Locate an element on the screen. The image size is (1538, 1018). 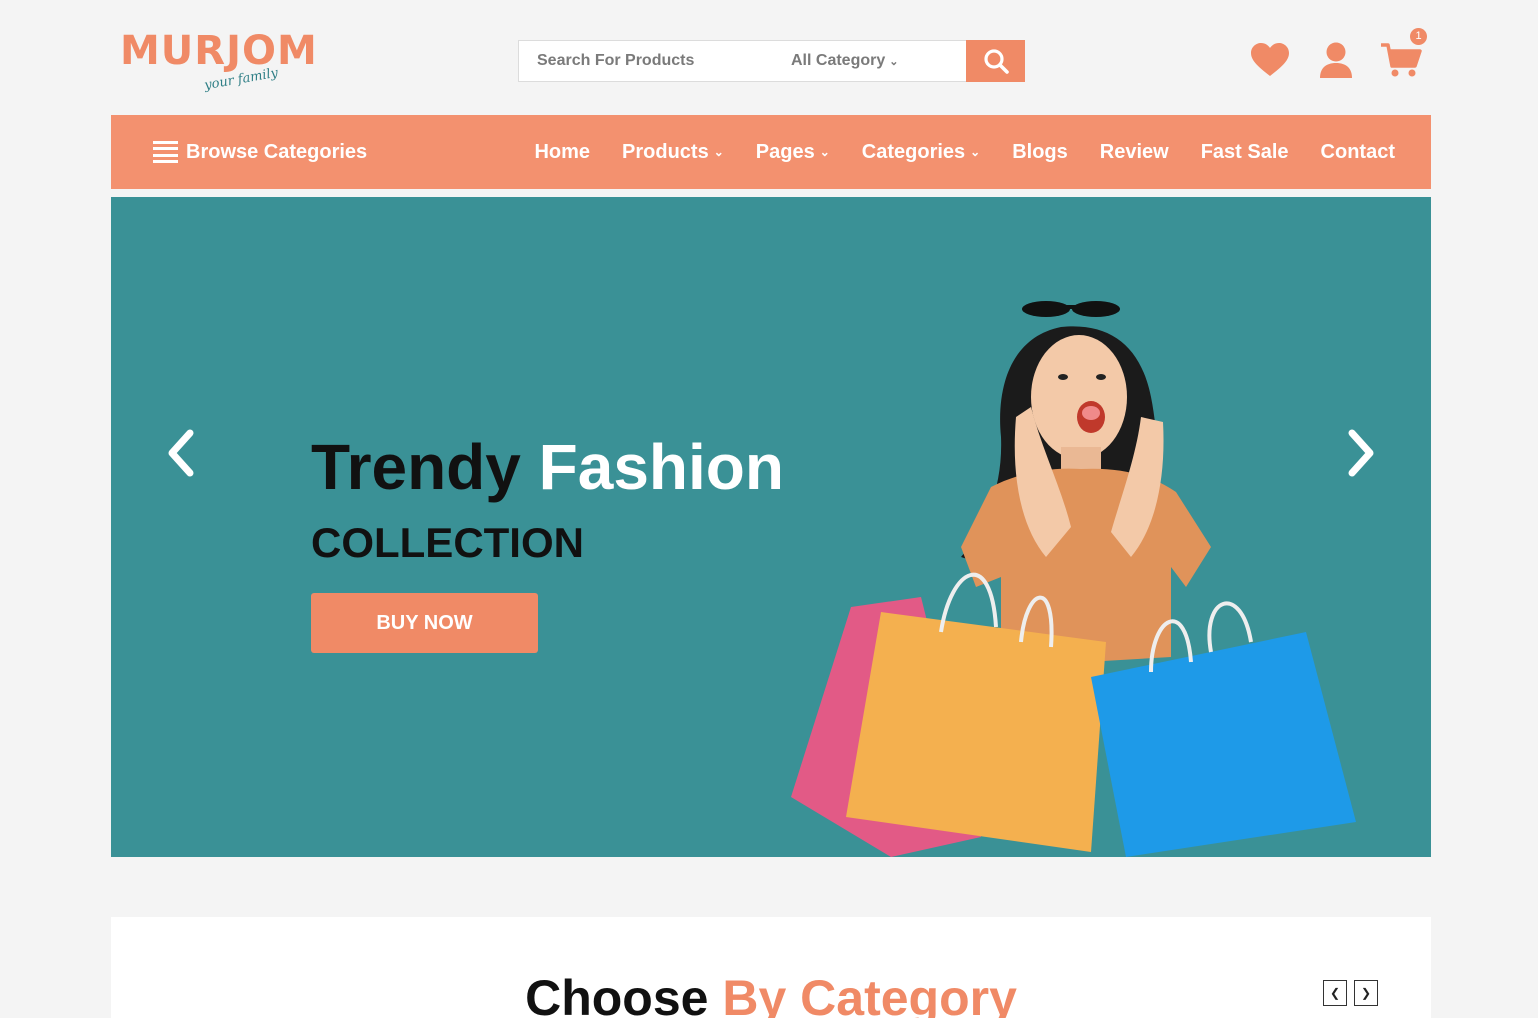
user-icon is located at coordinates (1336, 60).